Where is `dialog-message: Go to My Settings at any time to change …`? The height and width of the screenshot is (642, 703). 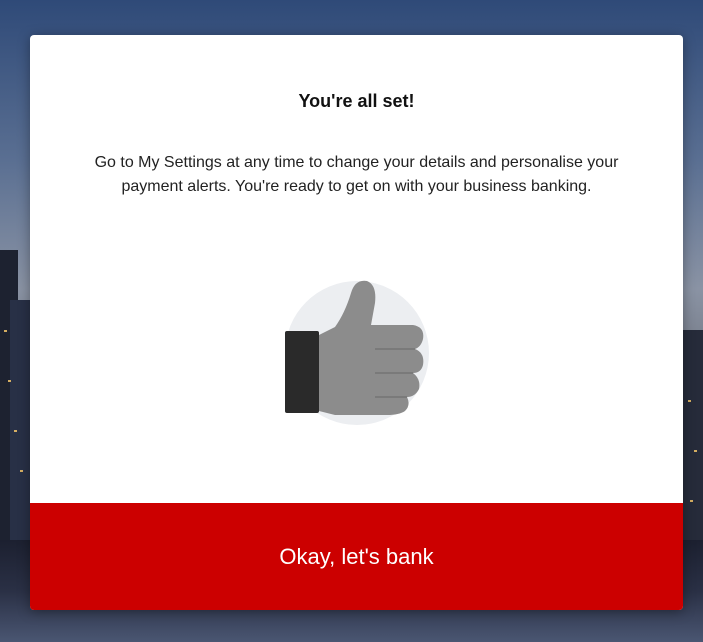 dialog-message: Go to My Settings at any time to change … is located at coordinates (356, 174).